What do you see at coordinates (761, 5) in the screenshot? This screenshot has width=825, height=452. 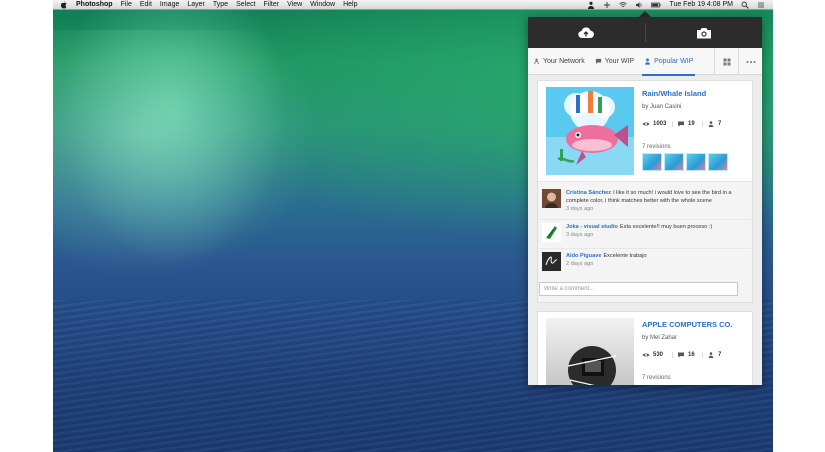 I see `notification-list-icon` at bounding box center [761, 5].